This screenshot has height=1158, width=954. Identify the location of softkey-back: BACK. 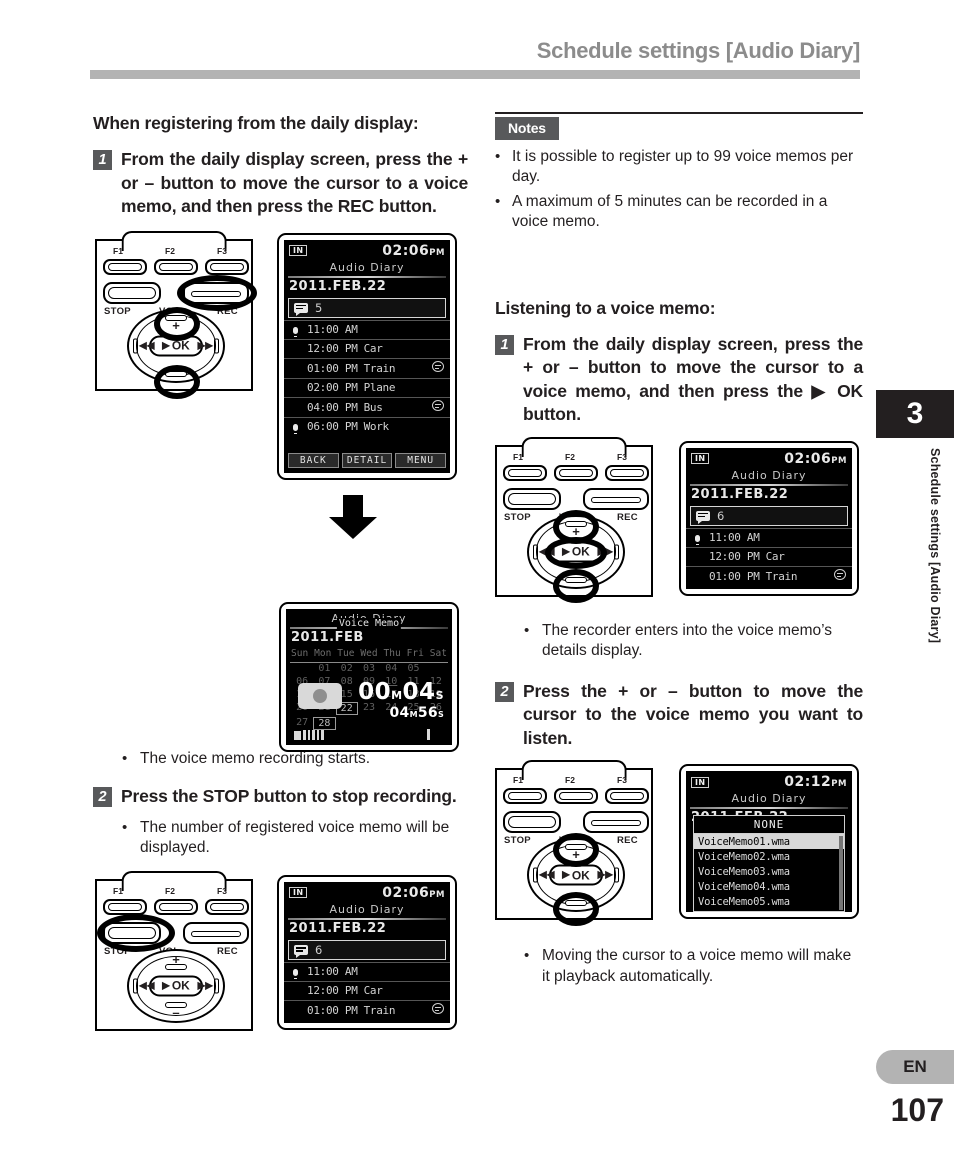
(313, 460).